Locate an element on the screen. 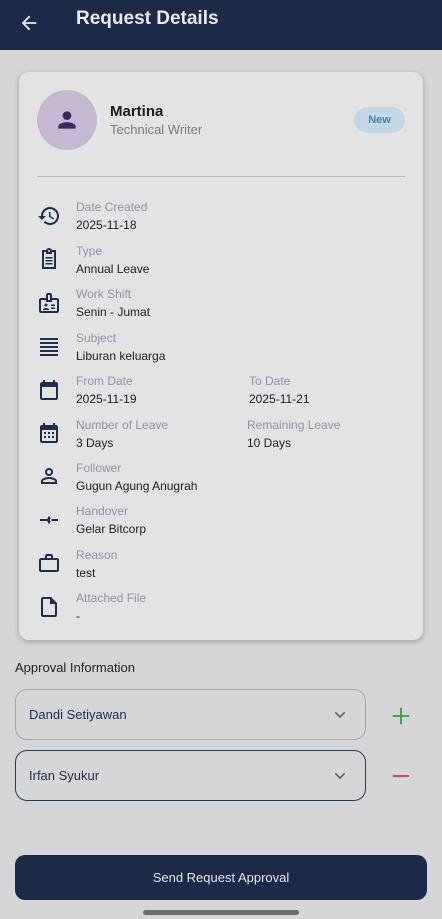 This screenshot has height=919, width=442. home-indicator is located at coordinates (221, 912).